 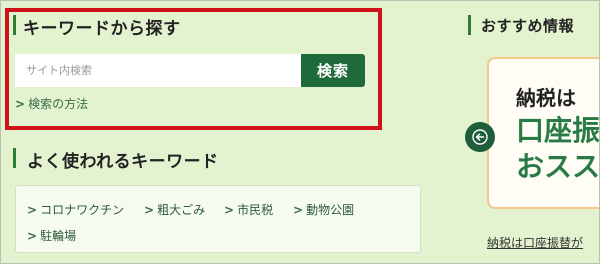 What do you see at coordinates (558, 166) in the screenshot?
I see `banner-text-line: おスス` at bounding box center [558, 166].